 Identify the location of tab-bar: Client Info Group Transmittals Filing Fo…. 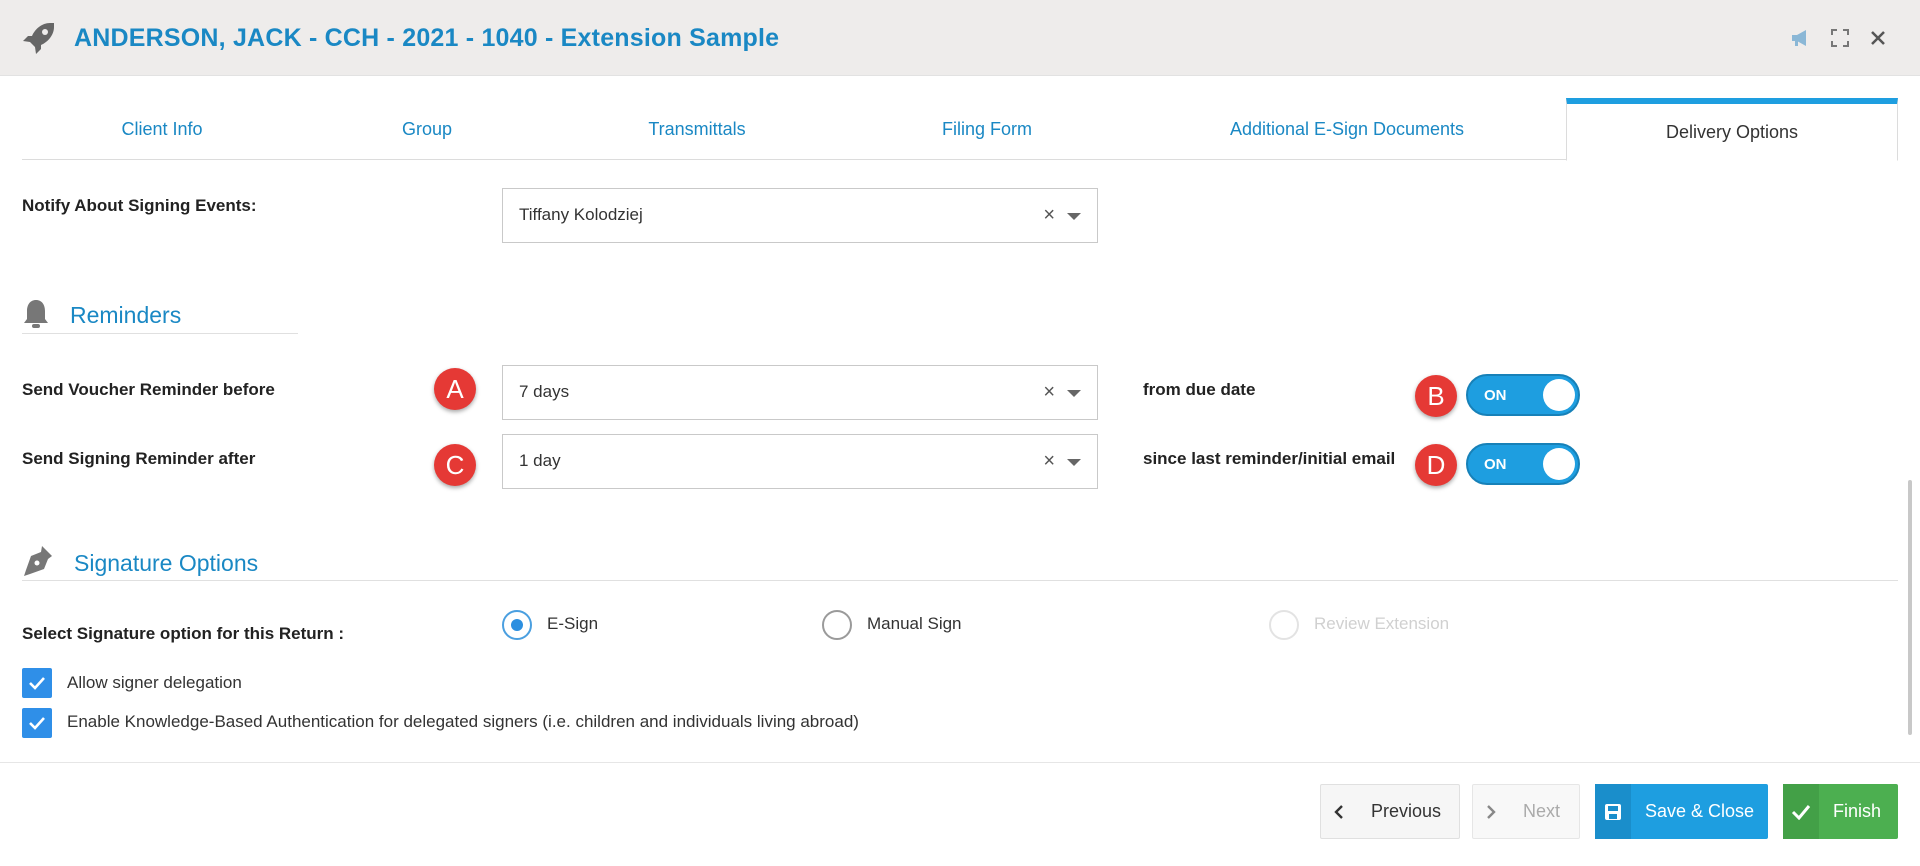
(960, 129).